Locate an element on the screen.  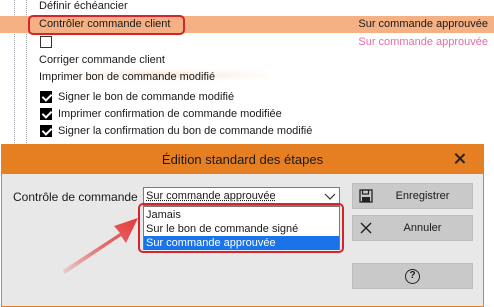
tree-row-label: Imprimer bon de commande modifié is located at coordinates (127, 77).